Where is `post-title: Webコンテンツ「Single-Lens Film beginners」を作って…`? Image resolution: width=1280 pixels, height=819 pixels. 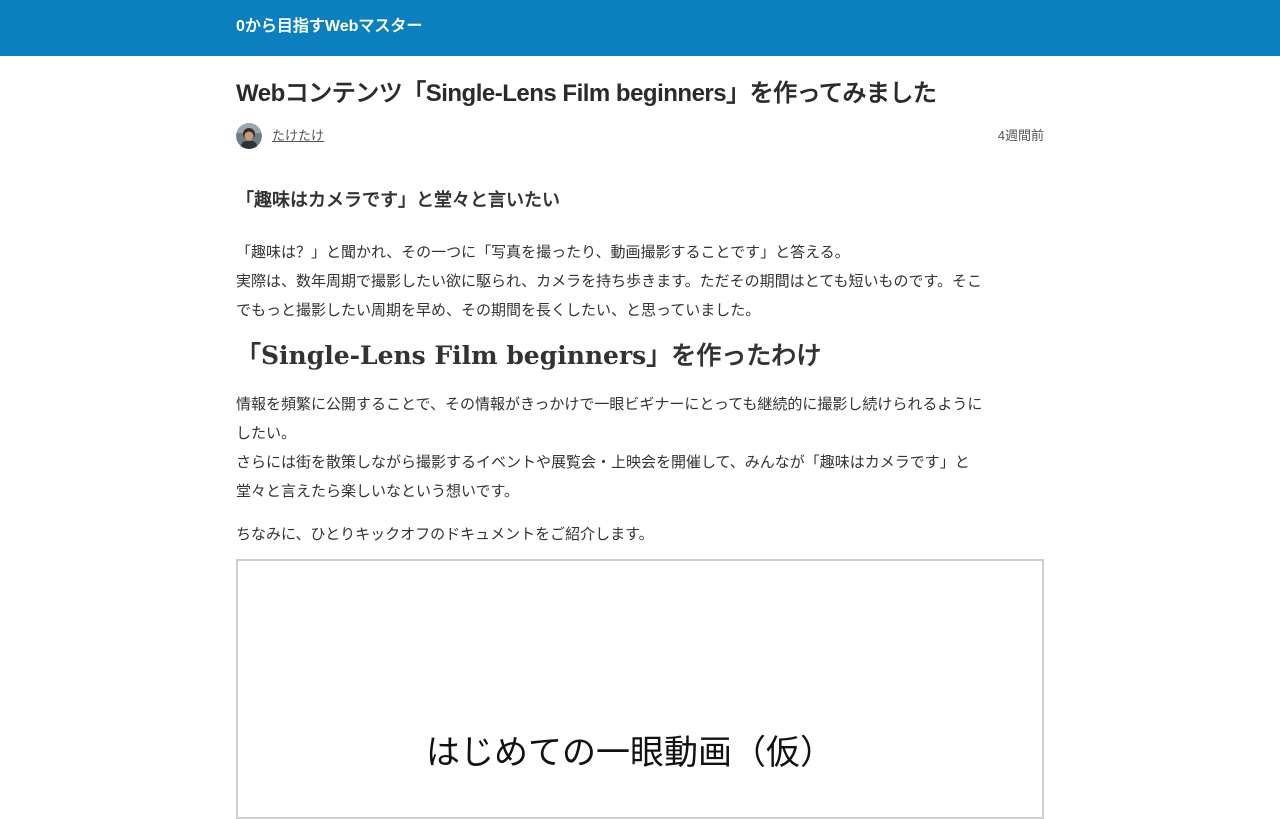 post-title: Webコンテンツ「Single-Lens Film beginners」を作って… is located at coordinates (586, 93).